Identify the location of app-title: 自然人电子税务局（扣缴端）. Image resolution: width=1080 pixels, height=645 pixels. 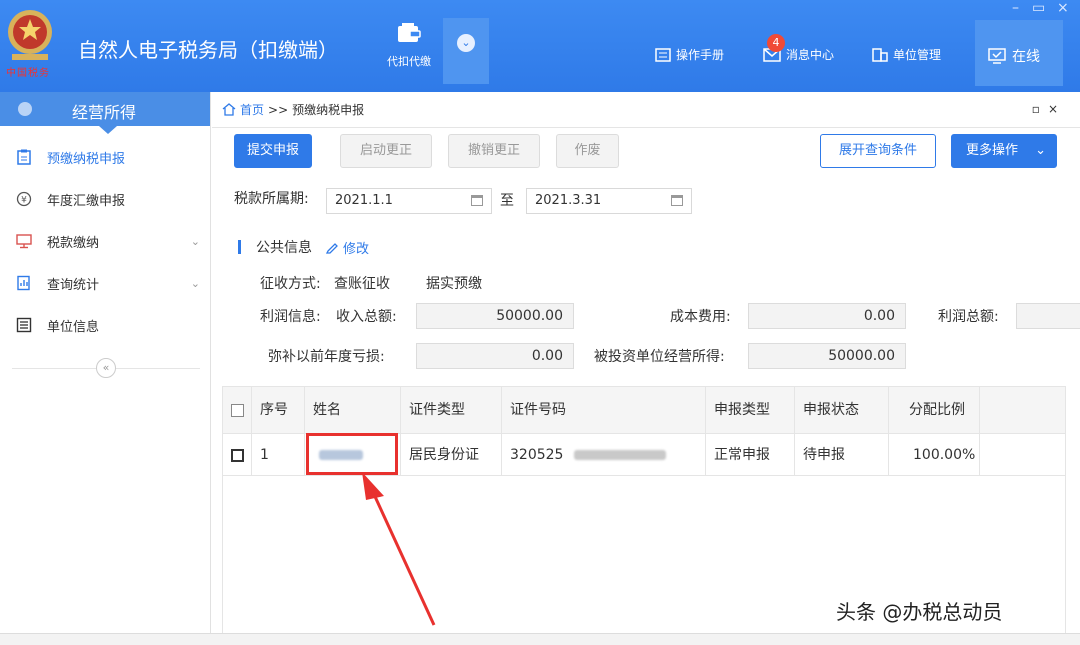
(208, 50).